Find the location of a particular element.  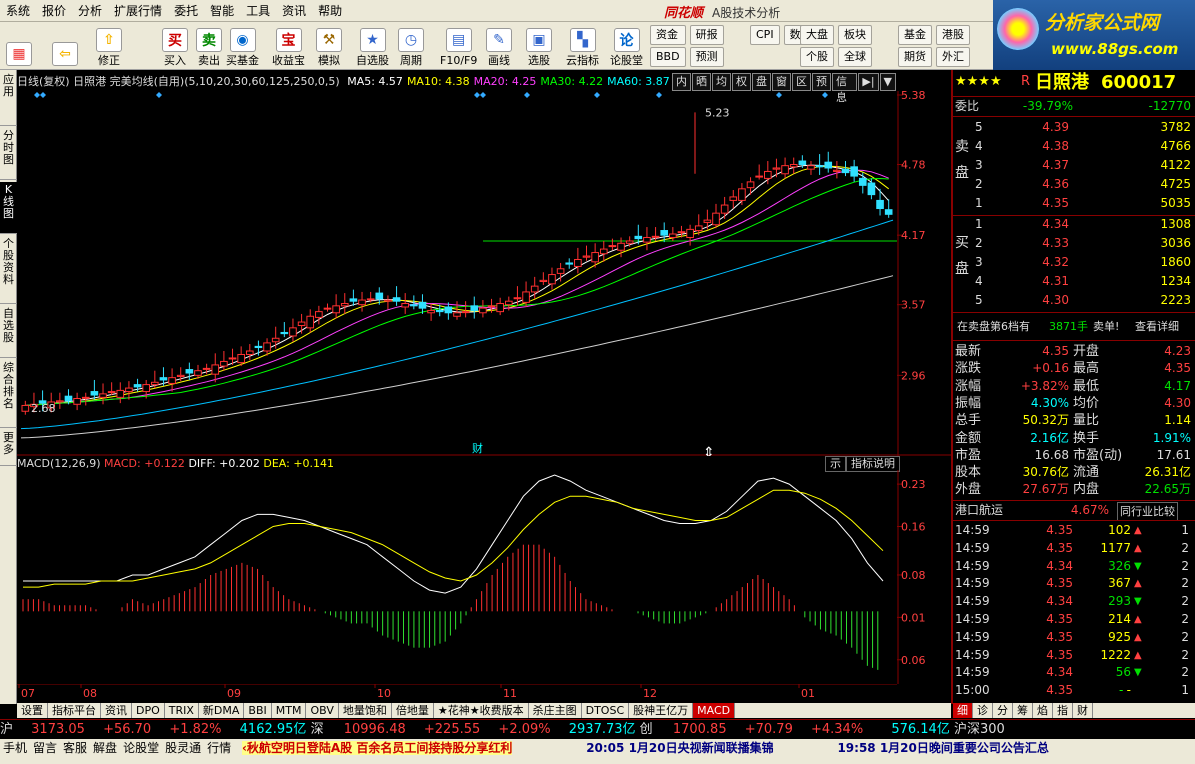

panel-tab: 指 is located at coordinates (1063, 710).